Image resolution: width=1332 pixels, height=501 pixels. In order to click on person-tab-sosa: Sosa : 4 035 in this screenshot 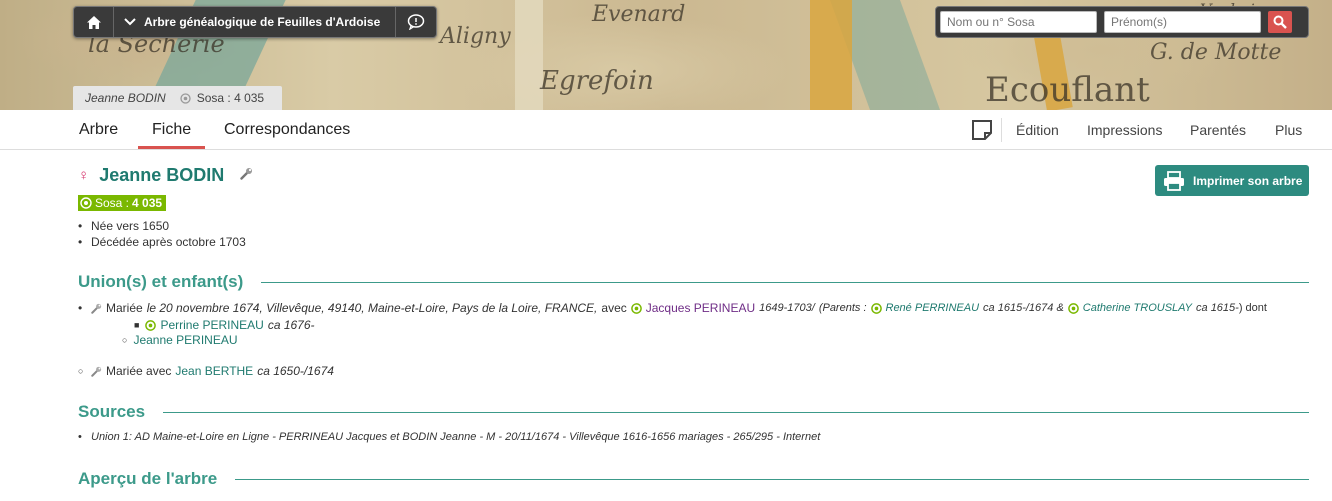, I will do `click(222, 98)`.